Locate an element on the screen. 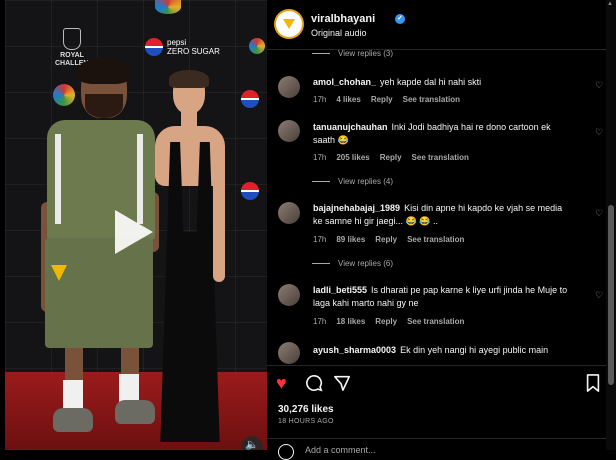 This screenshot has height=460, width=616. comment-meta: 17h 89 likes Reply See translation is located at coordinates (389, 239).